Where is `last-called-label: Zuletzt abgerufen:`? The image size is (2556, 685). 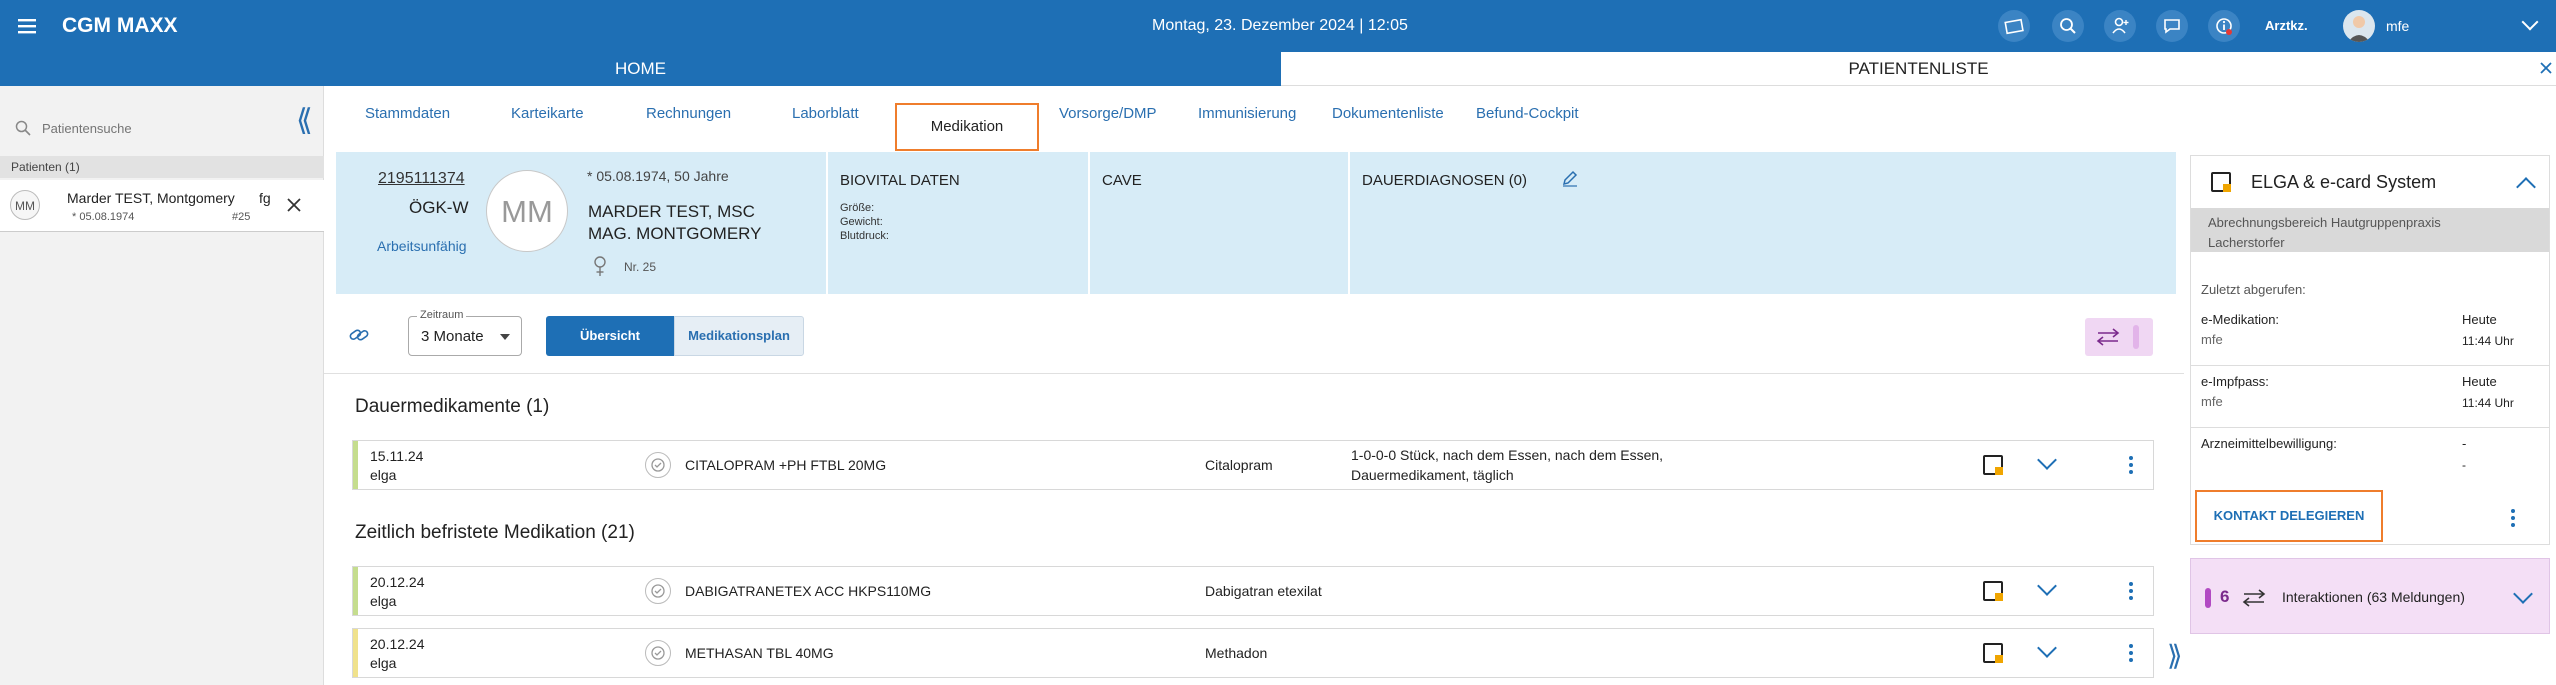 last-called-label: Zuletzt abgerufen: is located at coordinates (2253, 289).